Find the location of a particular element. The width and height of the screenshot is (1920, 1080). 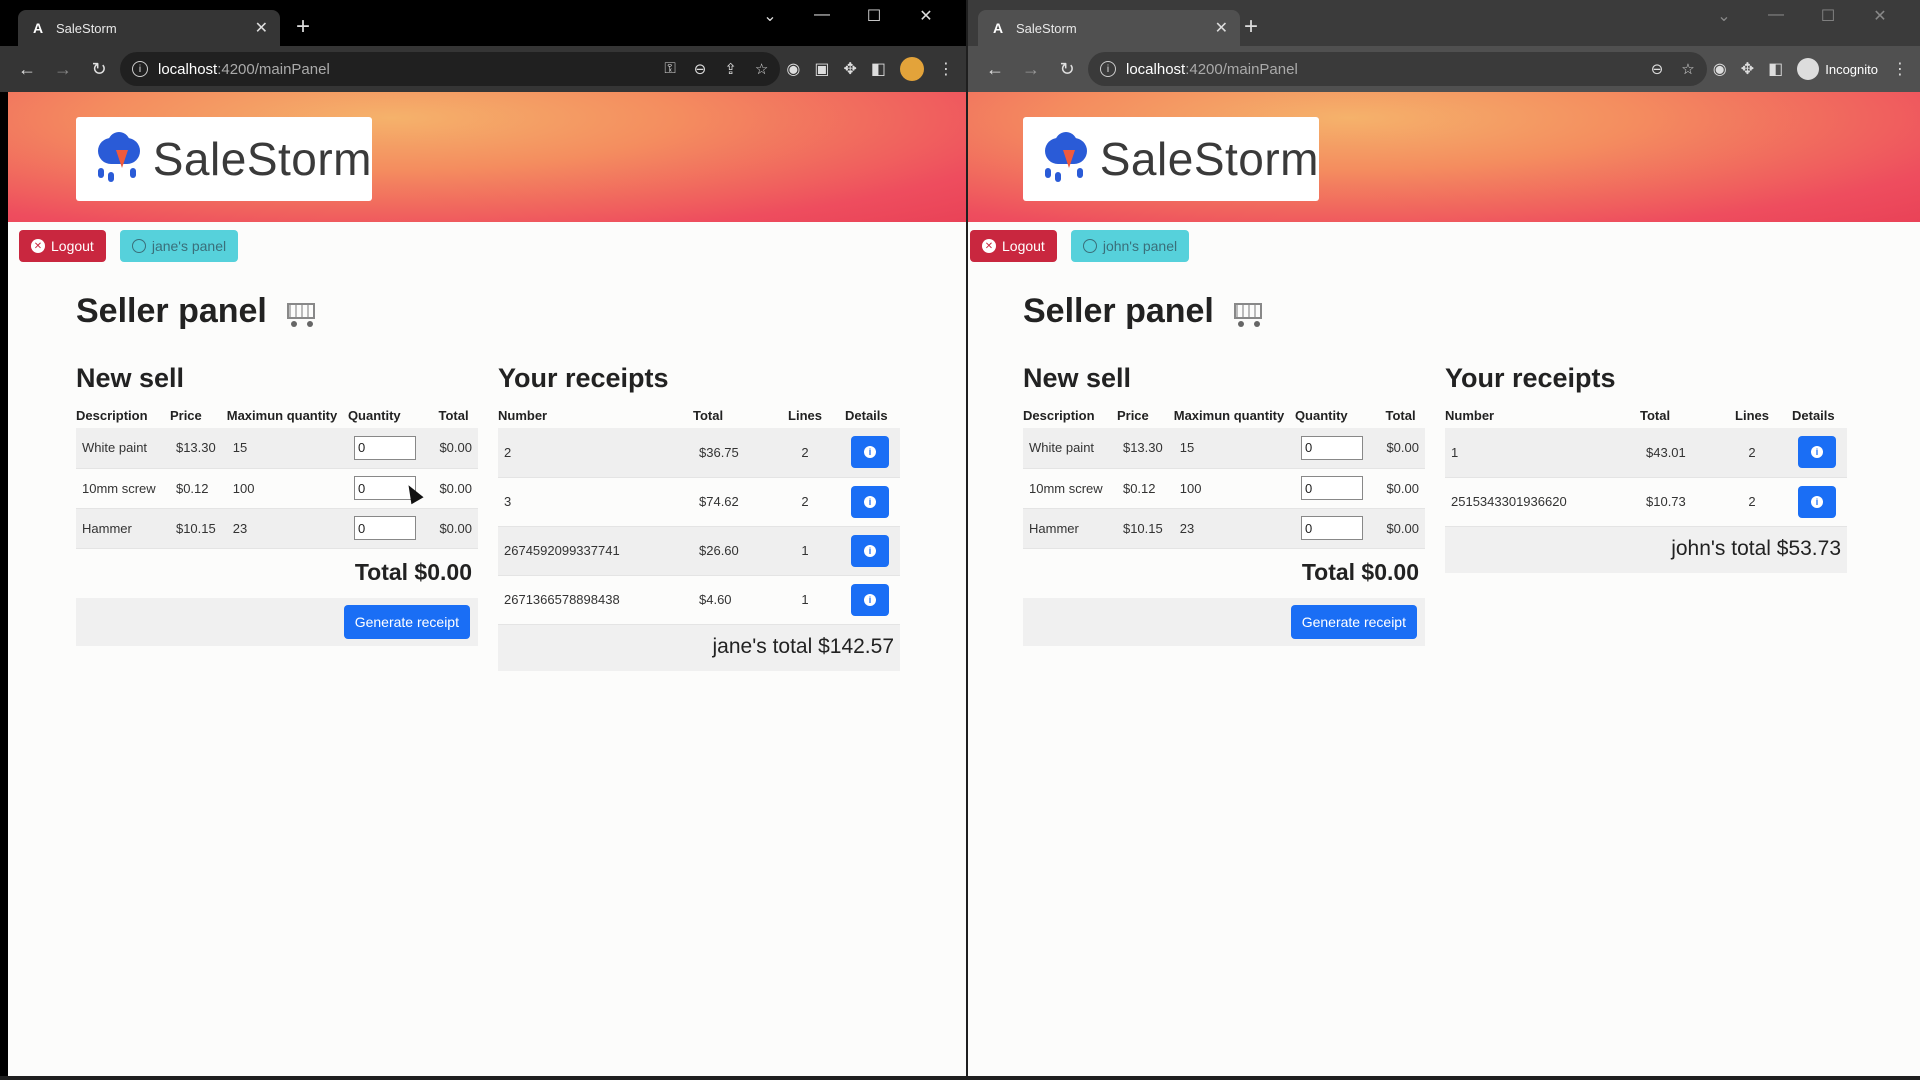

receipt-total: $26.60 is located at coordinates (719, 550).